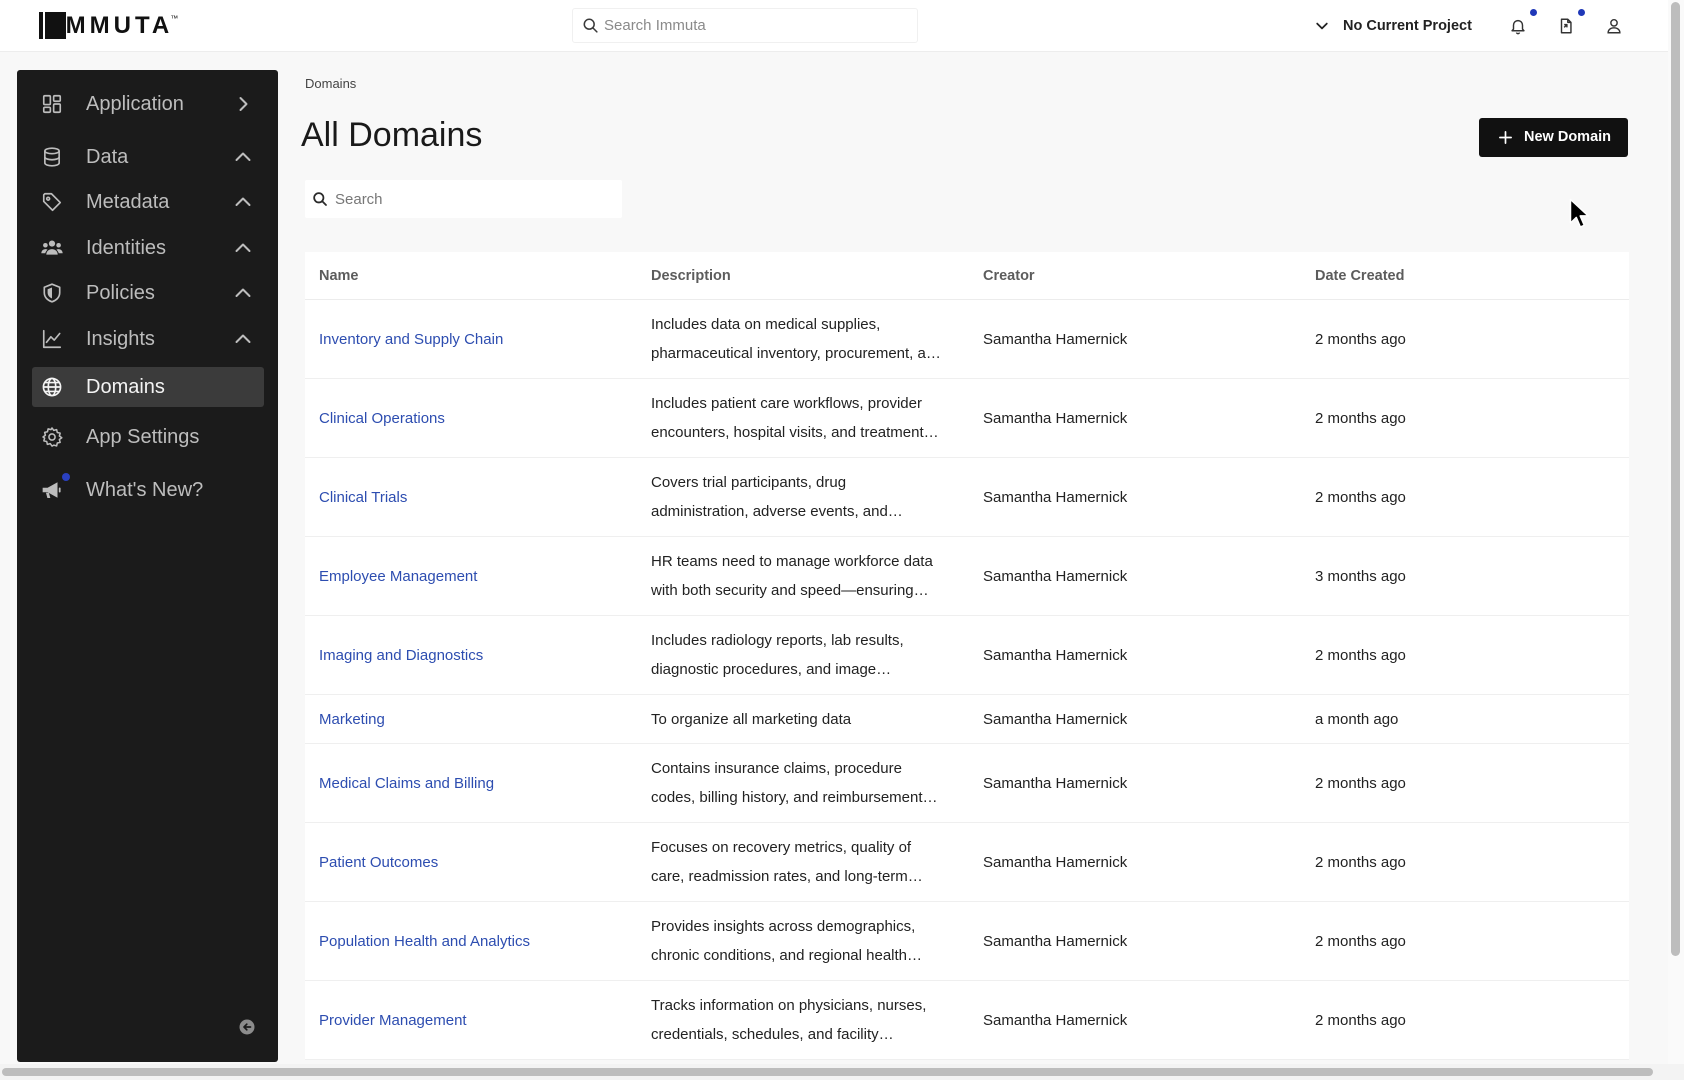  I want to click on sidebar-item-label: Data, so click(107, 157).